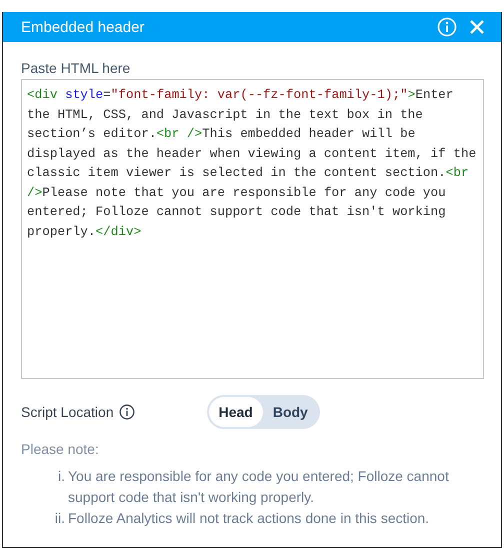  Describe the element at coordinates (61, 476) in the screenshot. I see `list-marker: i.` at that location.